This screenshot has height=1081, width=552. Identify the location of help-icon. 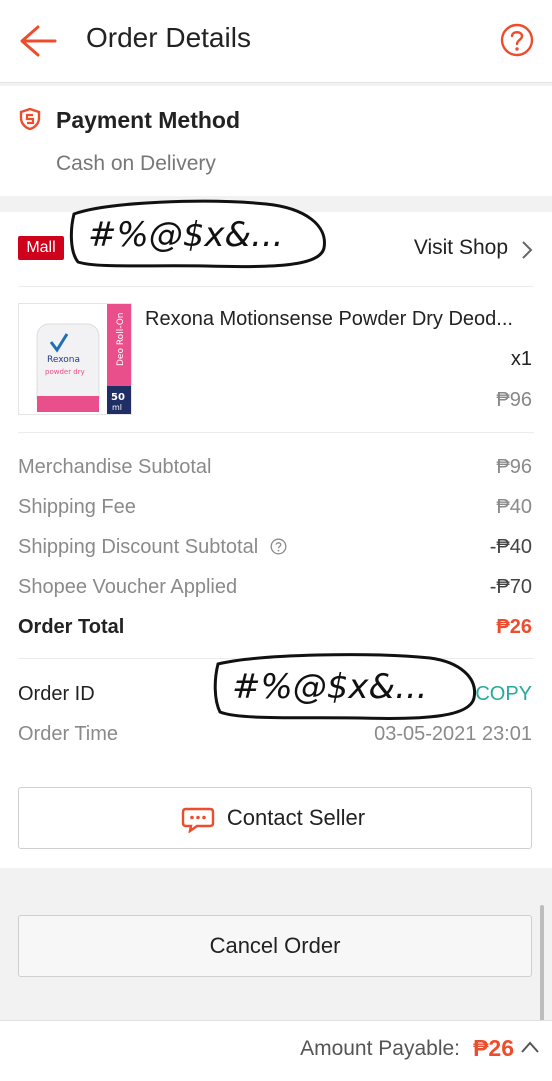
(517, 40).